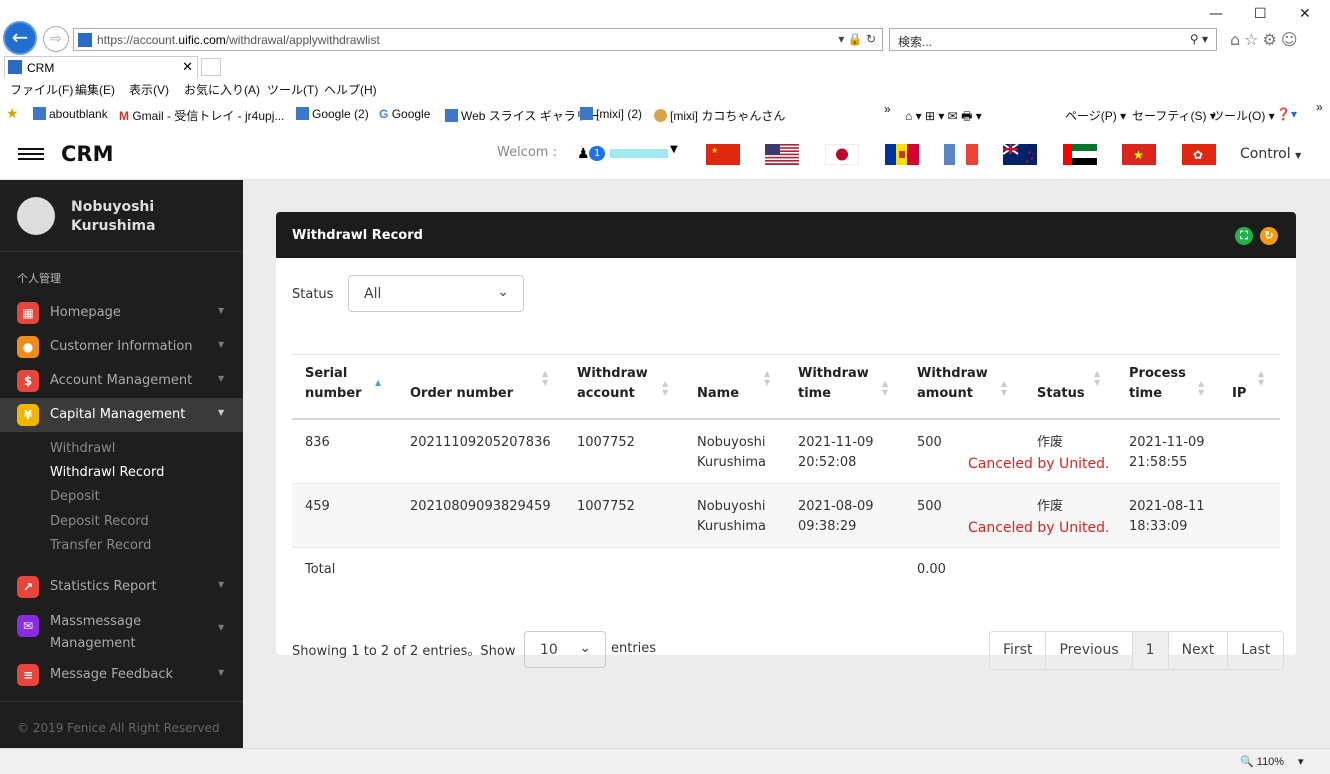 Image resolution: width=1330 pixels, height=774 pixels. I want to click on menu-toggle-icon, so click(31, 154).